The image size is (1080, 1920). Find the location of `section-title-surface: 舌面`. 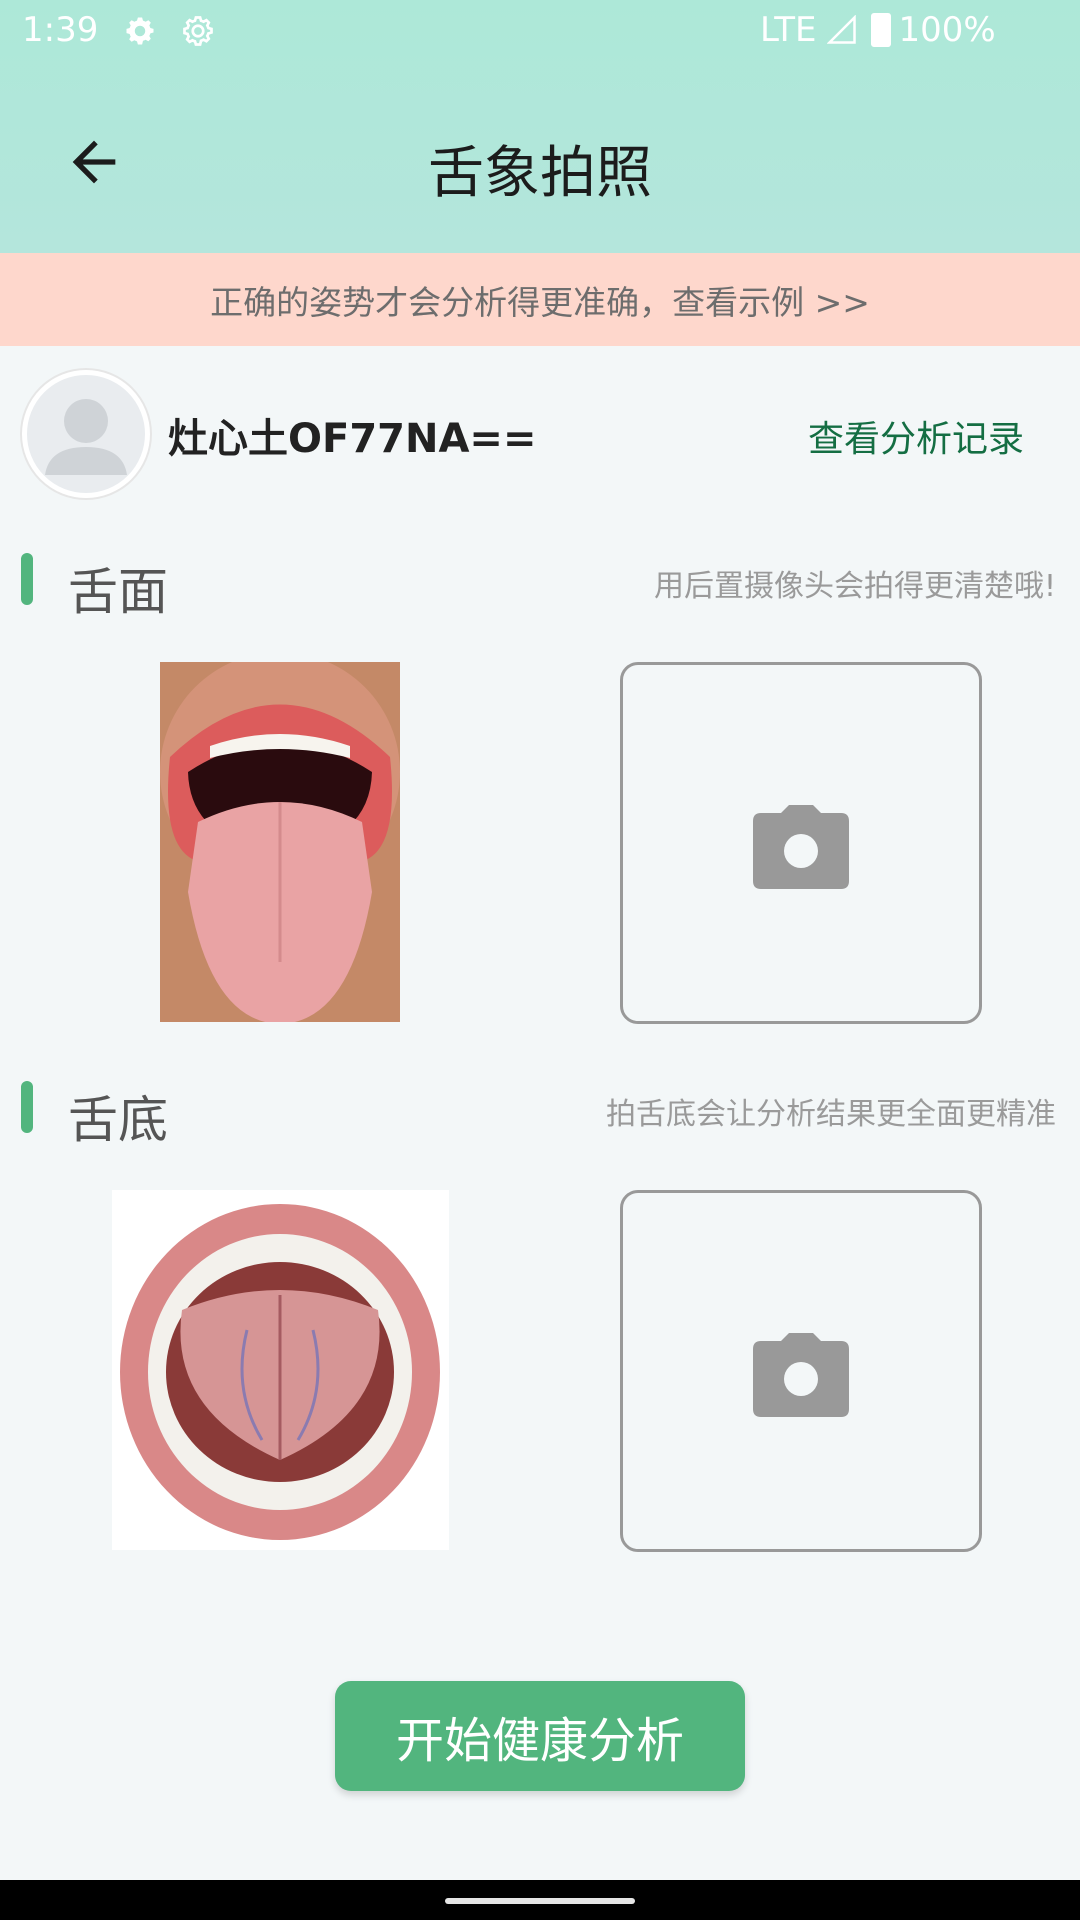

section-title-surface: 舌面 is located at coordinates (118, 592).